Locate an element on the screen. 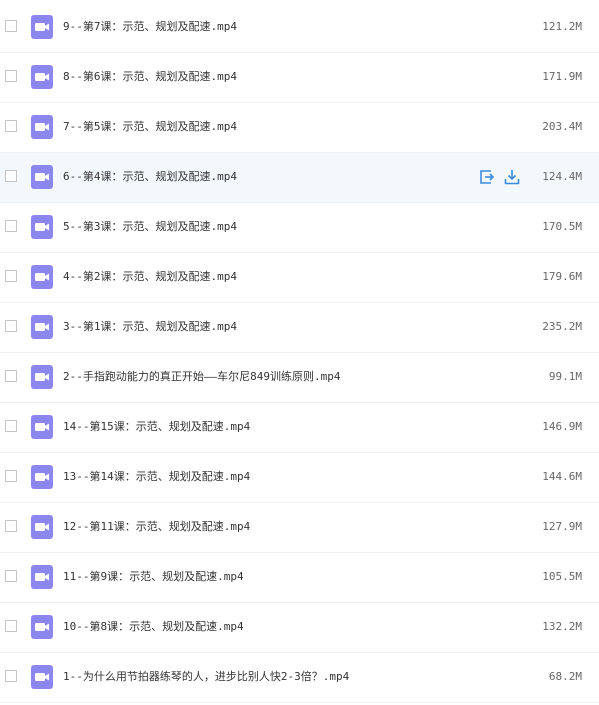 This screenshot has width=599, height=705. file-size: 68.2M is located at coordinates (565, 676).